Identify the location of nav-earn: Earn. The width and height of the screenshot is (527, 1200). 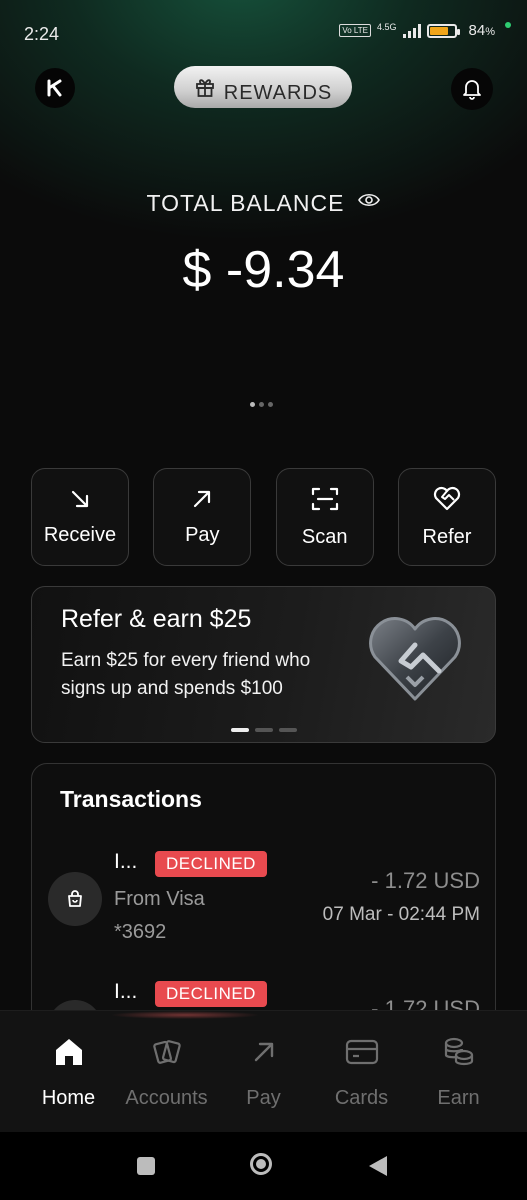
(458, 1072).